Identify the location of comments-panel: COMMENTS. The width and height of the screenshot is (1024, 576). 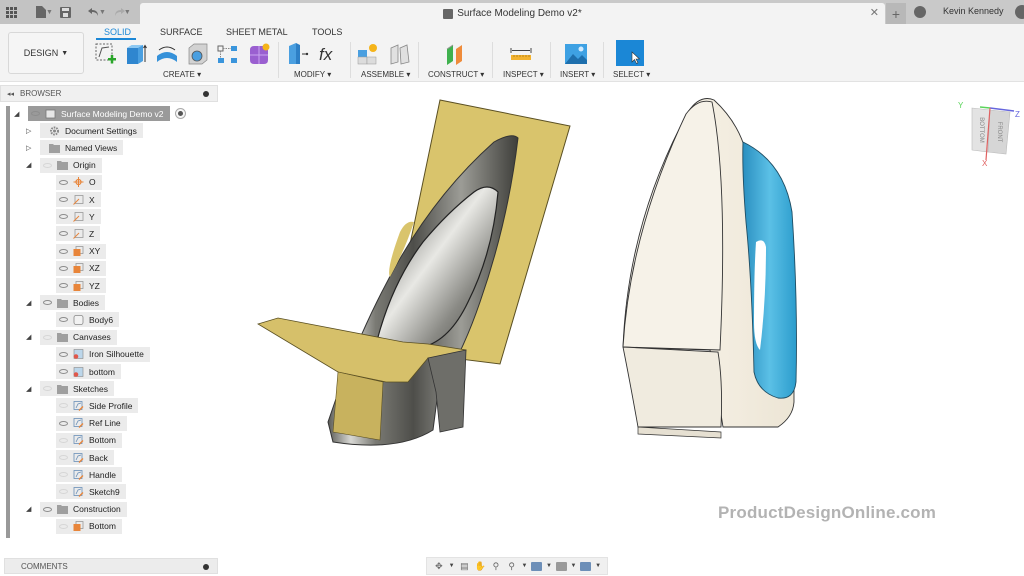
(111, 566).